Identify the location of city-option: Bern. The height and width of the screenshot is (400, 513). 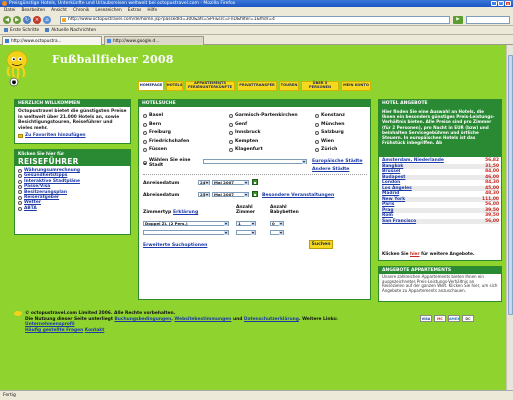
(186, 125).